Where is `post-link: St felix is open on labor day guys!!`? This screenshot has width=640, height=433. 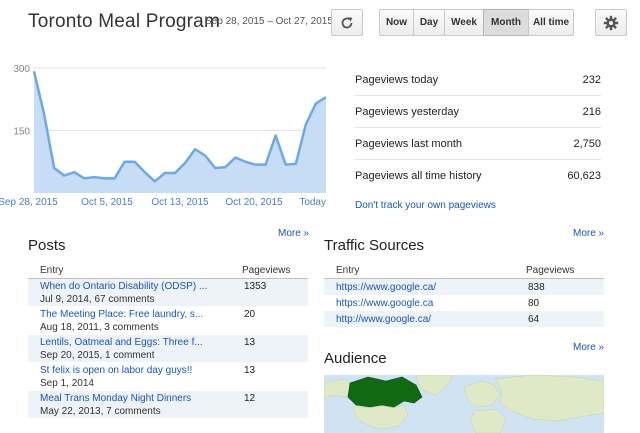 post-link: St felix is open on labor day guys!! is located at coordinates (141, 371).